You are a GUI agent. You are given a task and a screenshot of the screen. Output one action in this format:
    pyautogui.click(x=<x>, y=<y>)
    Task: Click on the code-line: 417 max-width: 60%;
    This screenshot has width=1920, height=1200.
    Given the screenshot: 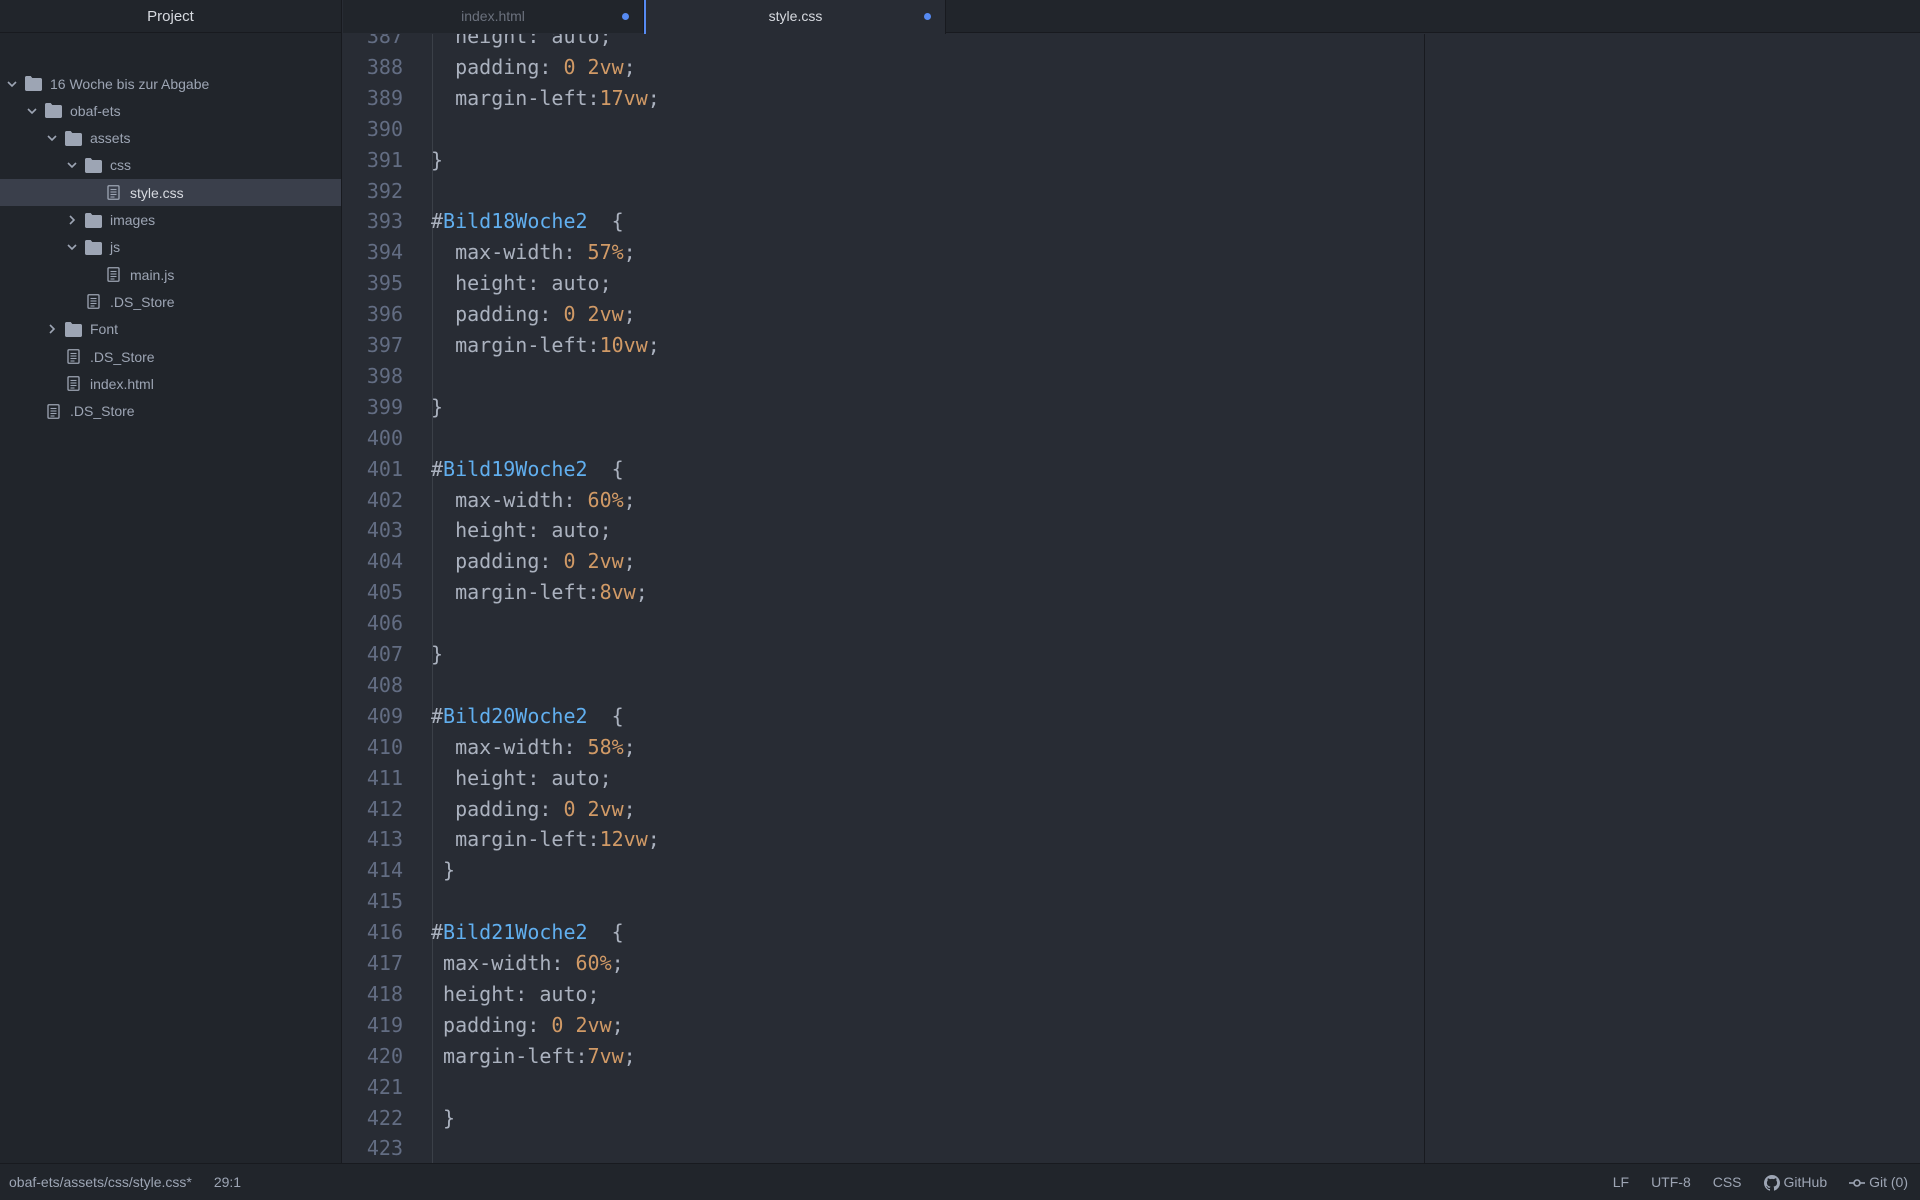 What is the action you would take?
    pyautogui.click(x=843, y=963)
    